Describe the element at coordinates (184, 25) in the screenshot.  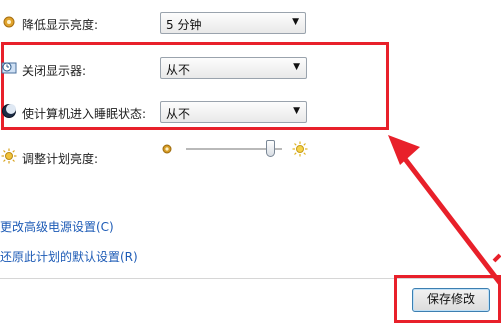
I see `dim-display-value: 5 分钟` at that location.